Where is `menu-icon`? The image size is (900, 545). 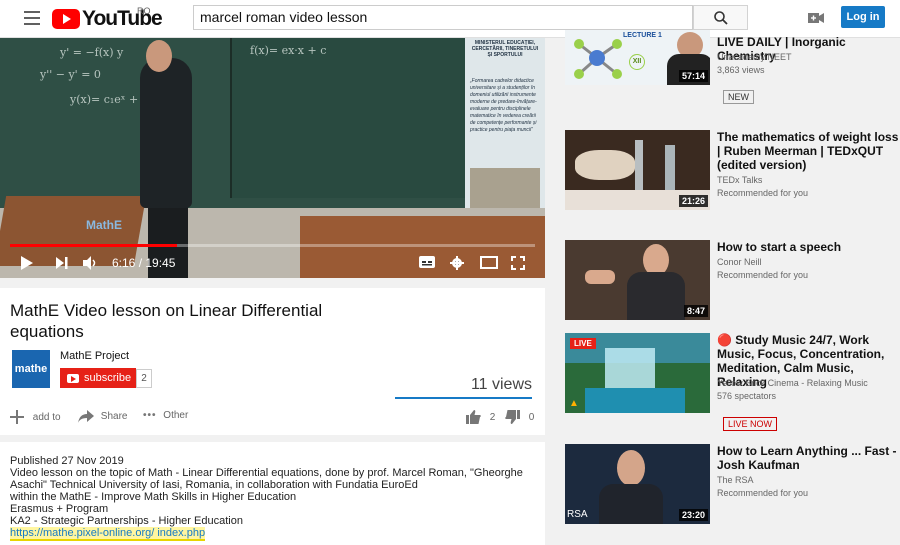
menu-icon is located at coordinates (32, 18).